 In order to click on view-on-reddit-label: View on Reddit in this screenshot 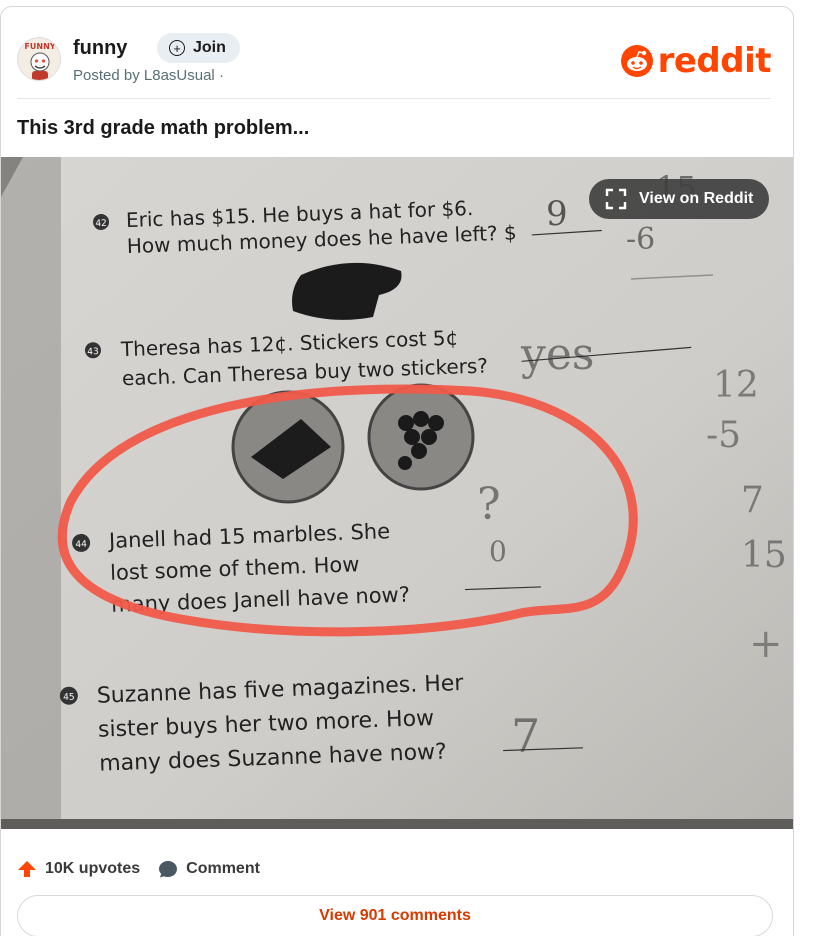, I will do `click(696, 198)`.